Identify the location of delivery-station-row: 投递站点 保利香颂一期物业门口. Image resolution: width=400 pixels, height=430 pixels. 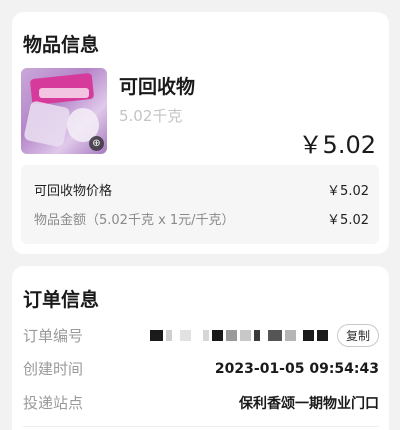
(201, 402).